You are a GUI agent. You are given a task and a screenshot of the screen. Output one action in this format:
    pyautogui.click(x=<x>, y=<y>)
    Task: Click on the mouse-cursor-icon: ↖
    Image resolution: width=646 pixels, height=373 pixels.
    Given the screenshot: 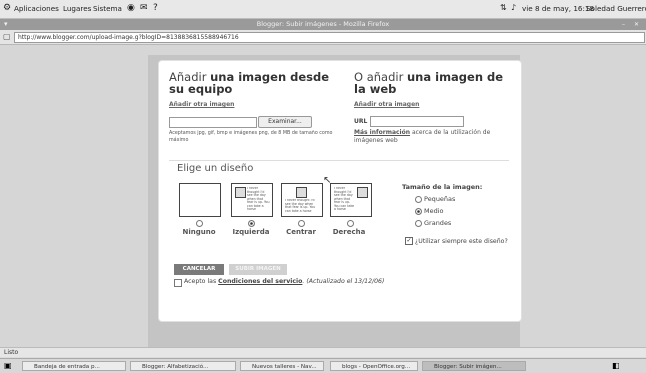 What is the action you would take?
    pyautogui.click(x=327, y=180)
    